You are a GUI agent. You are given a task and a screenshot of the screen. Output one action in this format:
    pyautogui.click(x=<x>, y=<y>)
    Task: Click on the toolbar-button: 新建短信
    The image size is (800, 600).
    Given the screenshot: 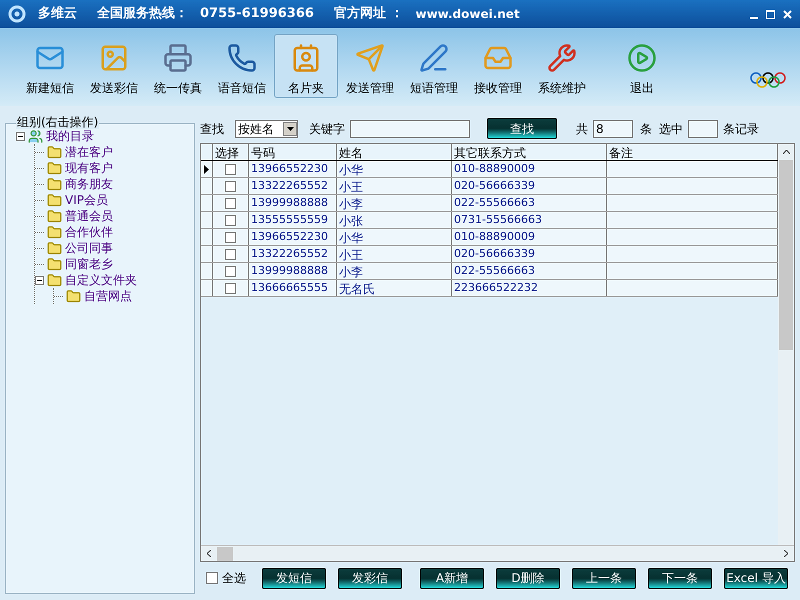 What is the action you would take?
    pyautogui.click(x=50, y=66)
    